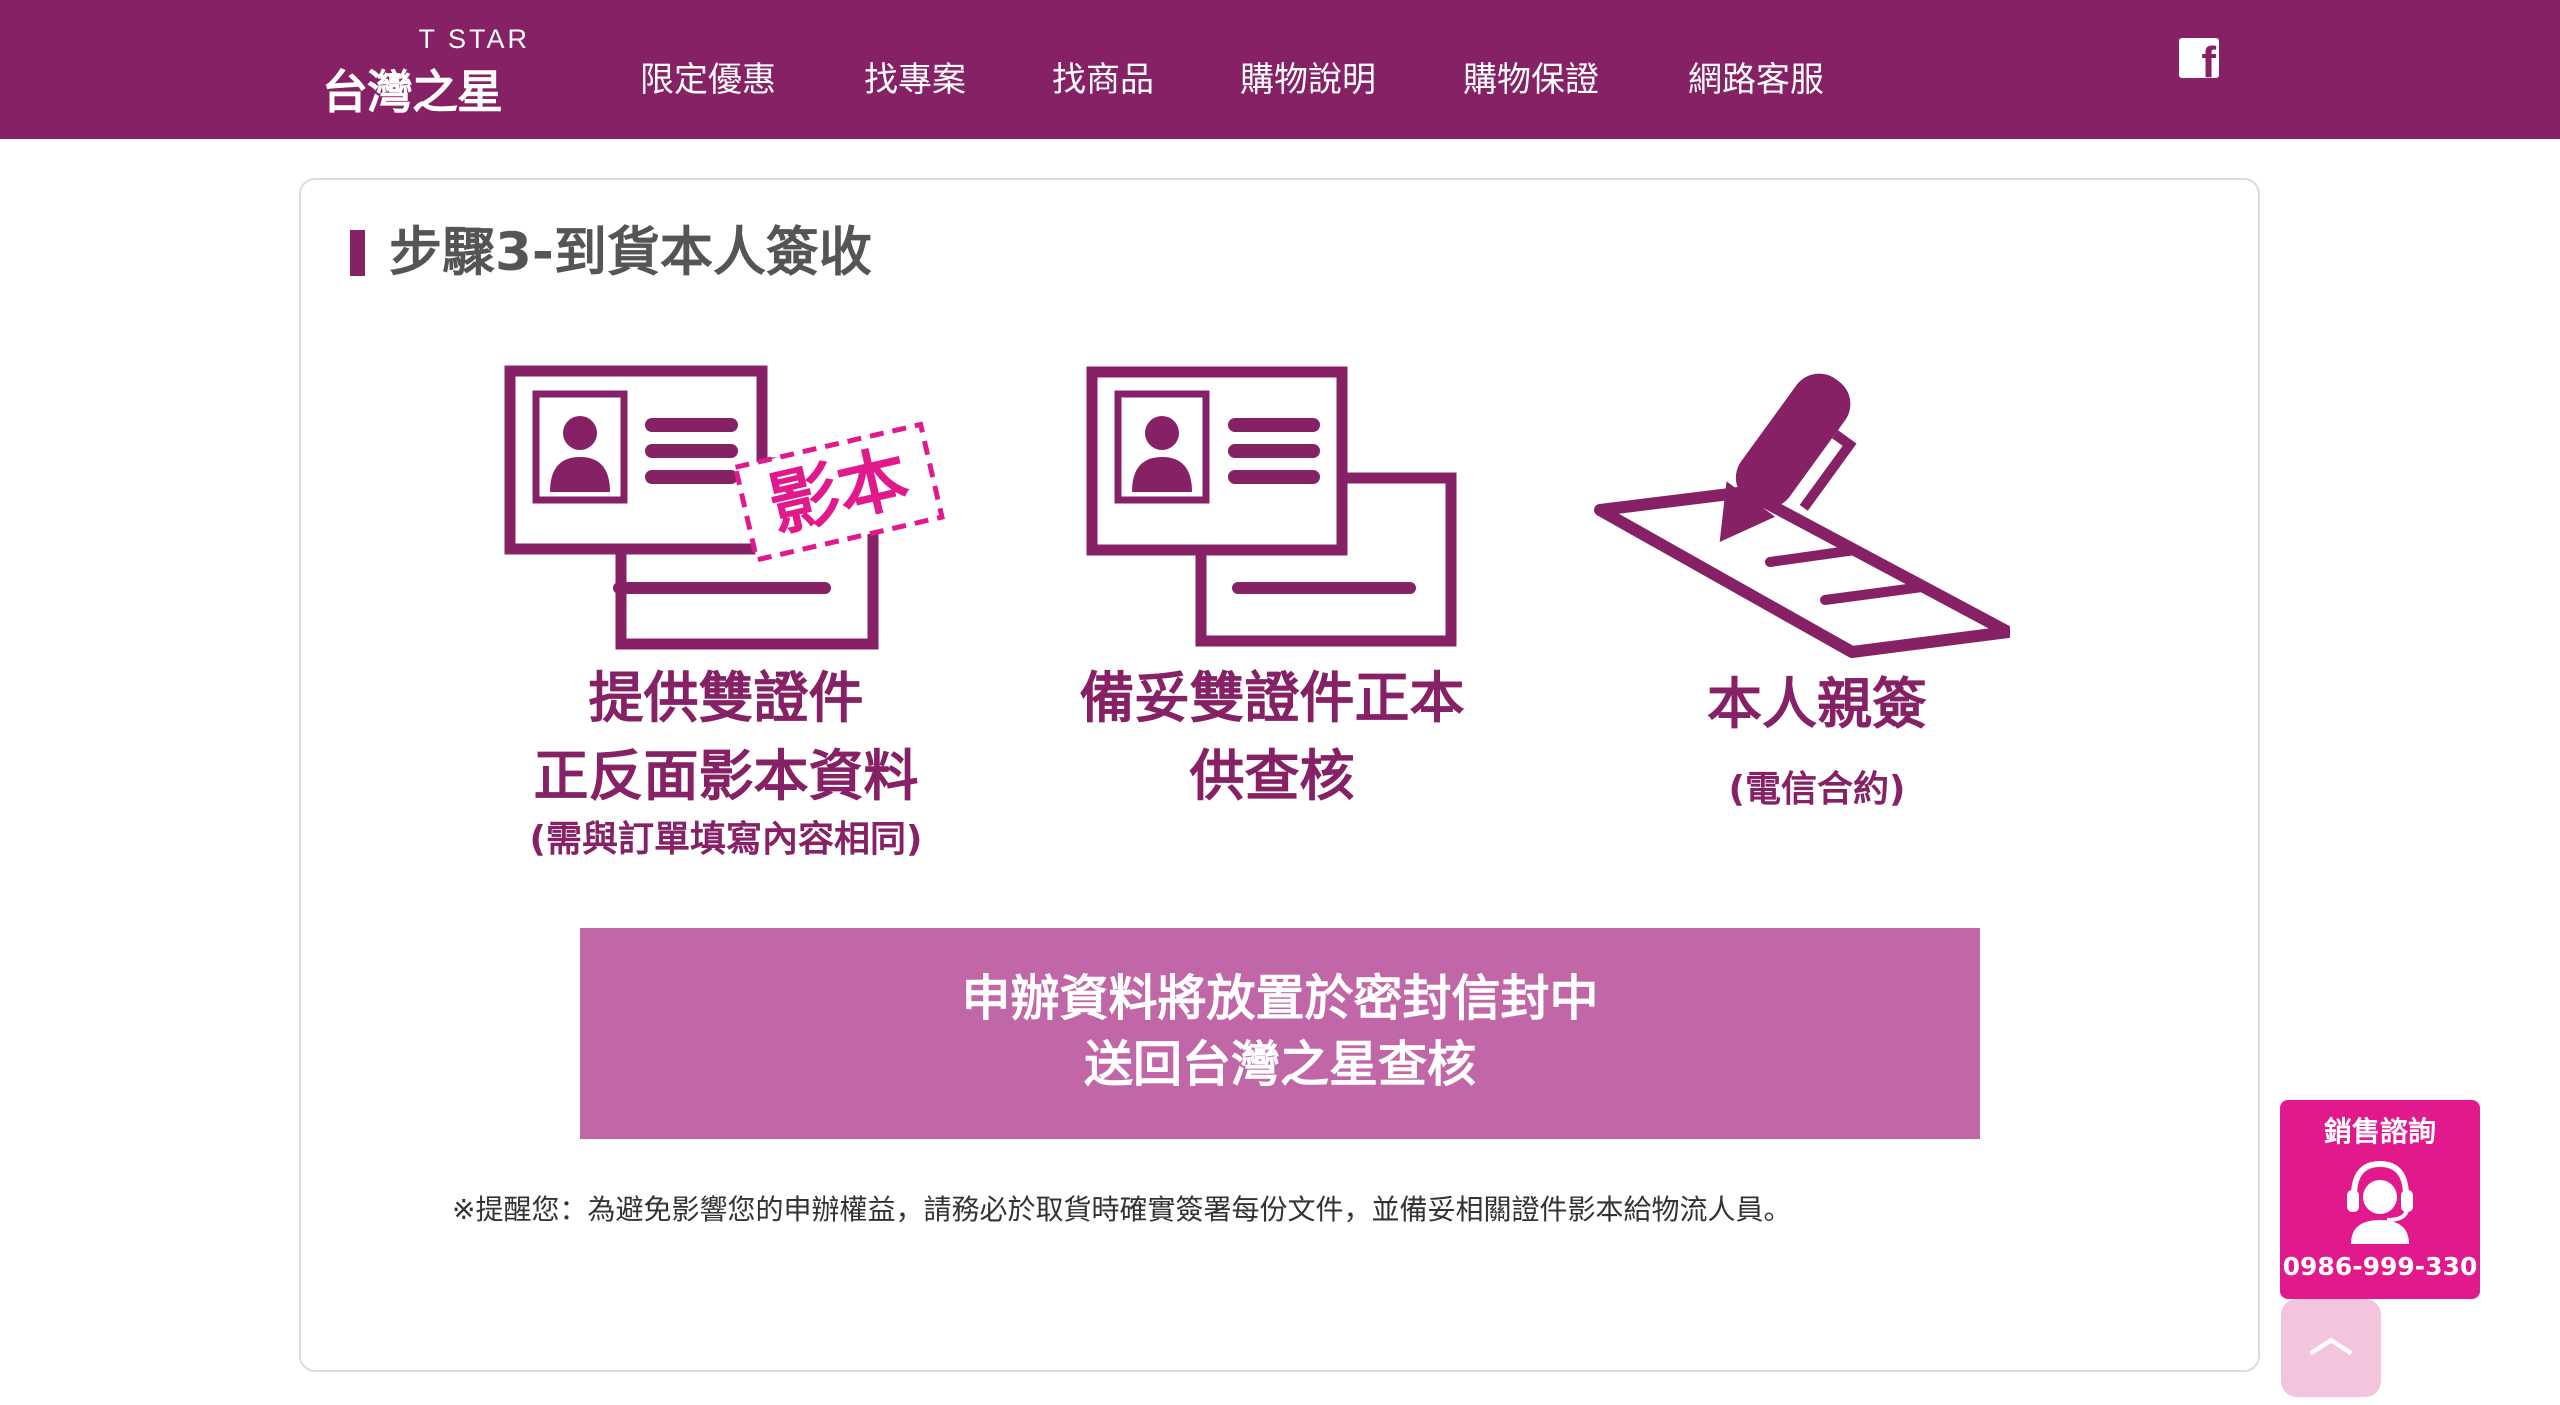 The height and width of the screenshot is (1405, 2560). Describe the element at coordinates (2199, 58) in the screenshot. I see `facebook-icon: f` at that location.